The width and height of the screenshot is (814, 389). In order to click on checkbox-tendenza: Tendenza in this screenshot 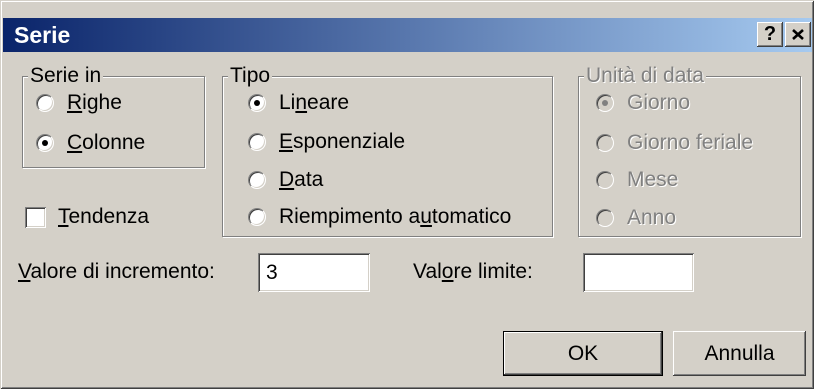, I will do `click(87, 217)`.